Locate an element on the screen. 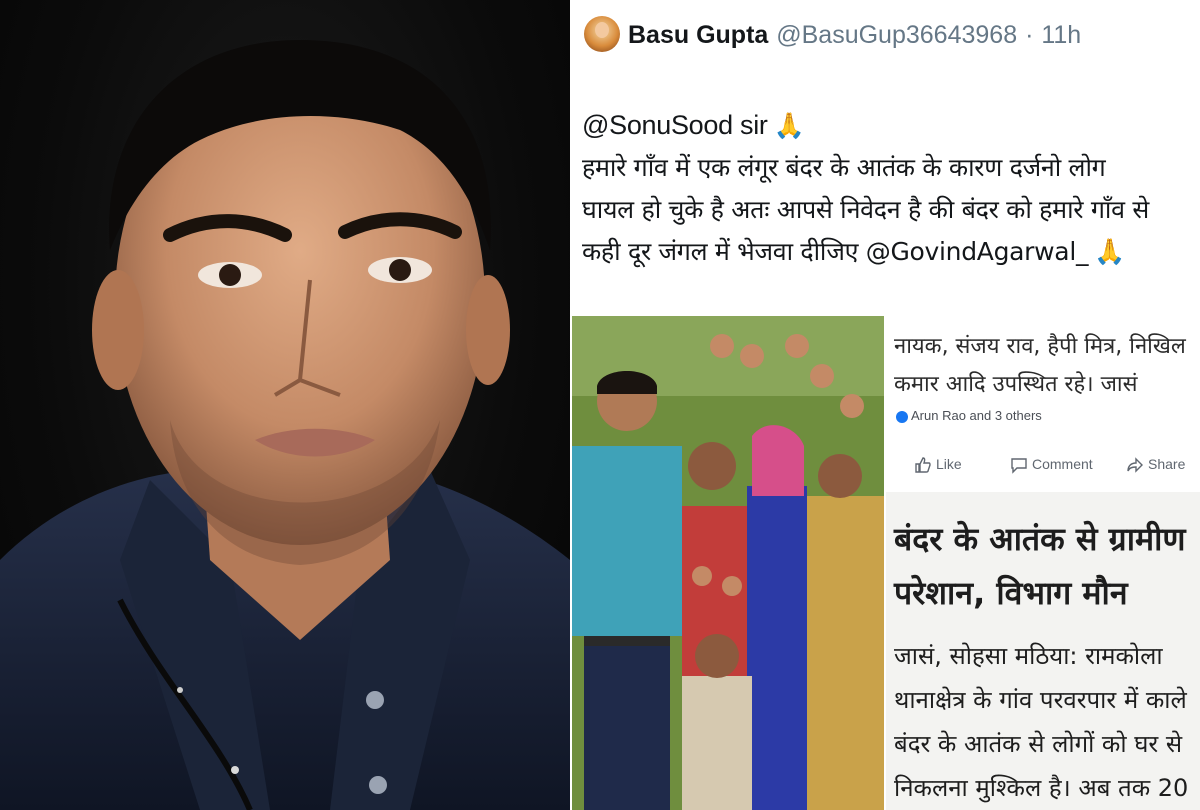 The width and height of the screenshot is (1200, 810). clip-text-line-1: नायक, संजय राव, हैपी मित्र, निखिल is located at coordinates (1040, 346).